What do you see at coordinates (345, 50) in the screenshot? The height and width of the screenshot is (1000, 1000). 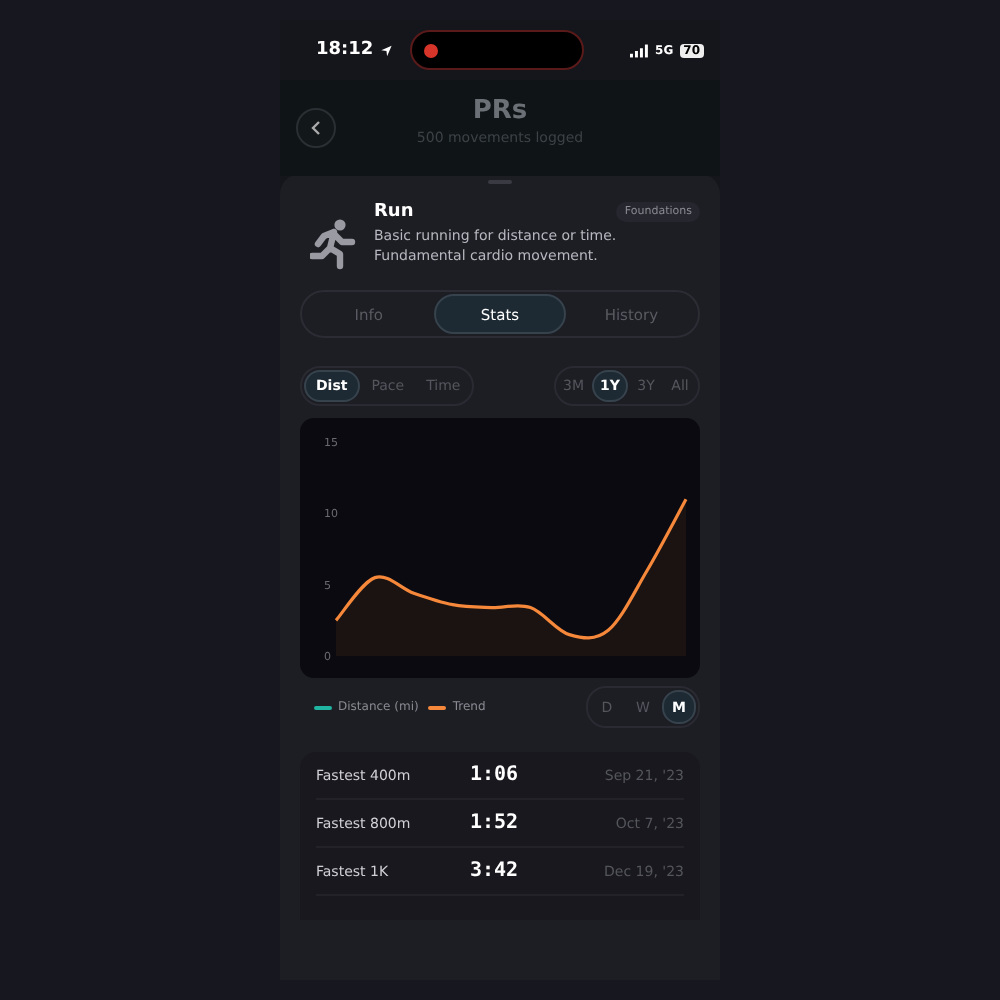 I see `status-time: 18:12` at bounding box center [345, 50].